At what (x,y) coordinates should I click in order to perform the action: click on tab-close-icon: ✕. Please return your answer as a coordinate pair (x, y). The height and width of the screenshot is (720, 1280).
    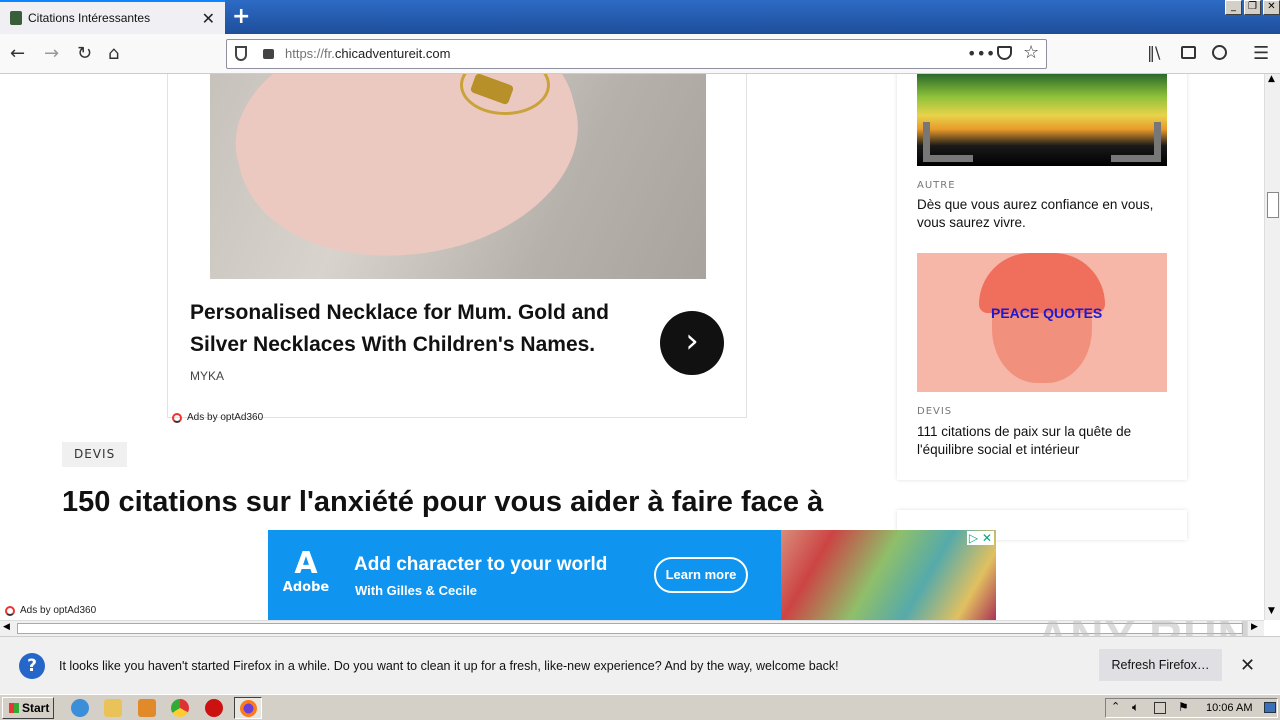
    Looking at the image, I should click on (208, 18).